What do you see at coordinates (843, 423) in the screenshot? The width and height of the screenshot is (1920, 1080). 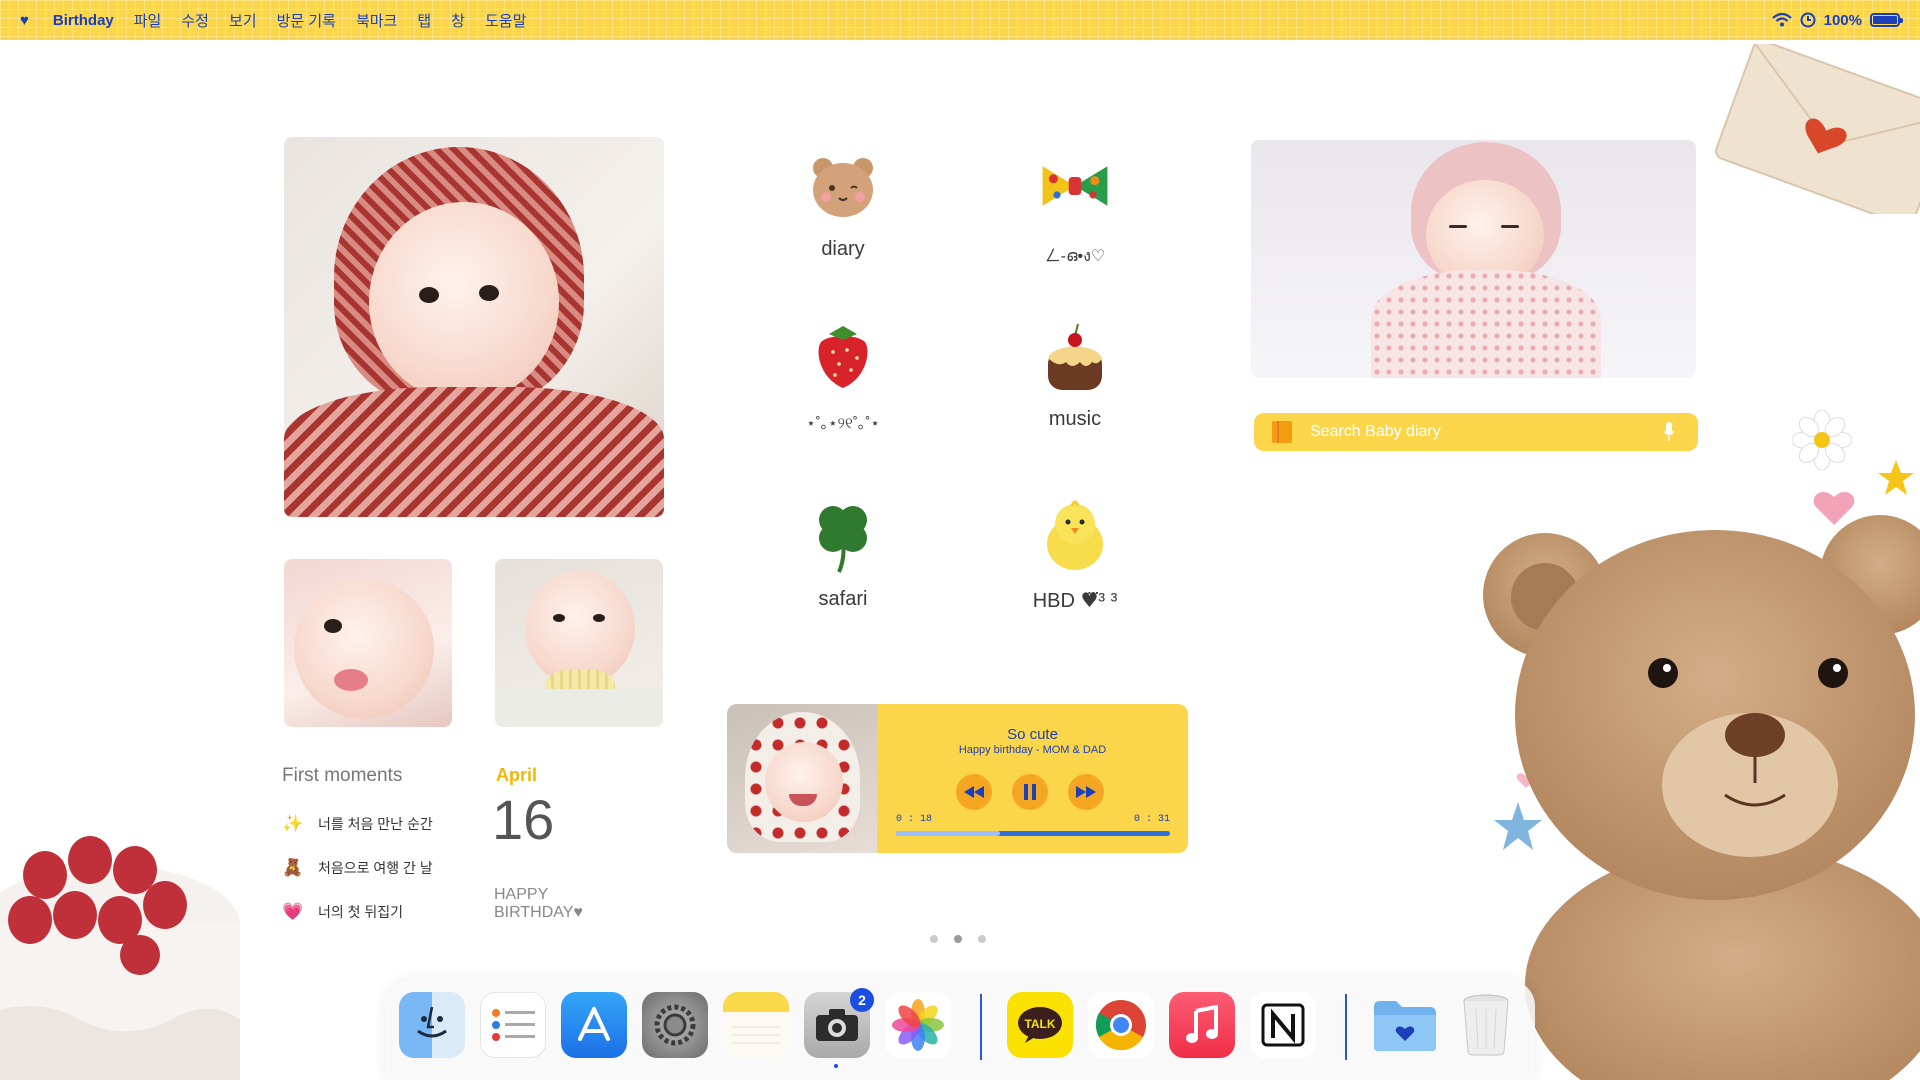 I see `app-label-strawberry: ⋆˚｡⋆୨୧˚｡˚⋆` at bounding box center [843, 423].